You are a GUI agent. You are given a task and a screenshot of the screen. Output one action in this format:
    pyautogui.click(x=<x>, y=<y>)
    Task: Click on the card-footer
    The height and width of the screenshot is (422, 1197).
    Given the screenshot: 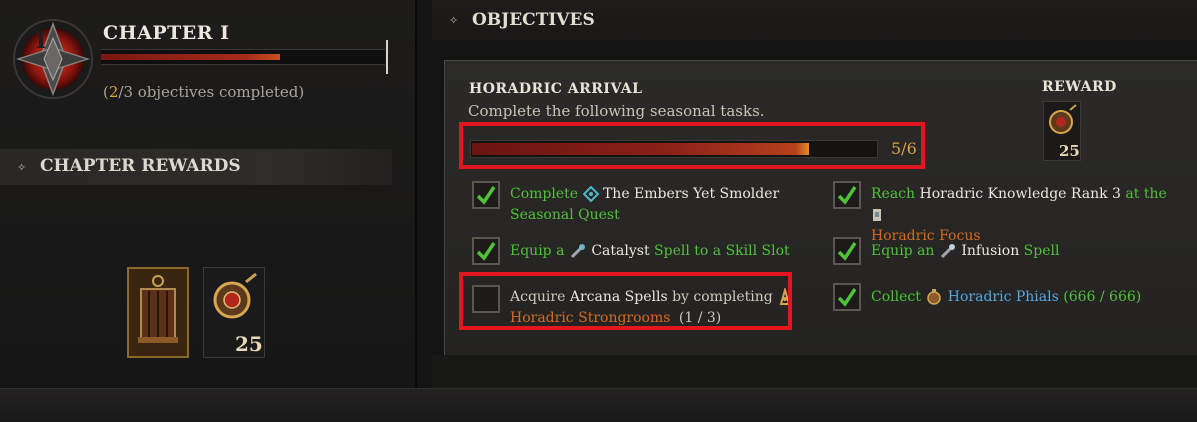 What is the action you would take?
    pyautogui.click(x=814, y=371)
    